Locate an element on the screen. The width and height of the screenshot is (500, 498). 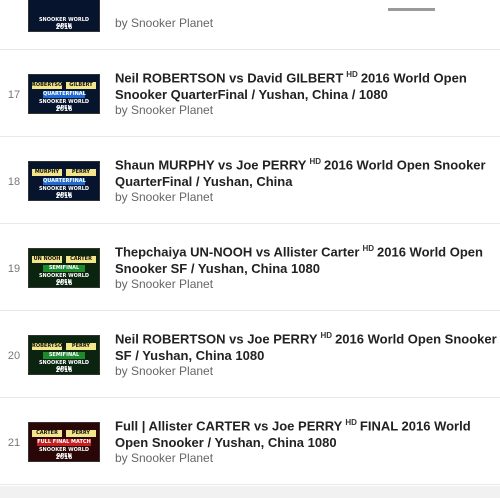
item-index: 18 is located at coordinates (14, 182).